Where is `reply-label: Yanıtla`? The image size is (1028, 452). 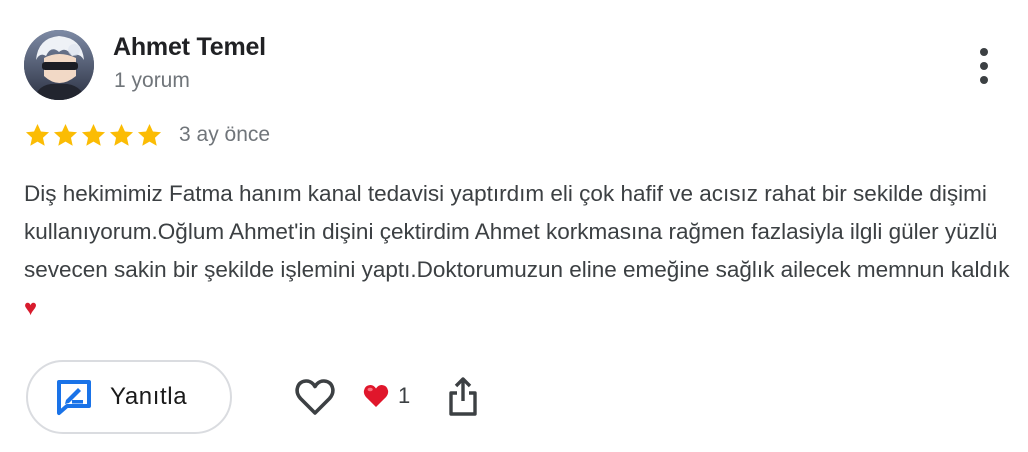
reply-label: Yanıtla is located at coordinates (149, 396).